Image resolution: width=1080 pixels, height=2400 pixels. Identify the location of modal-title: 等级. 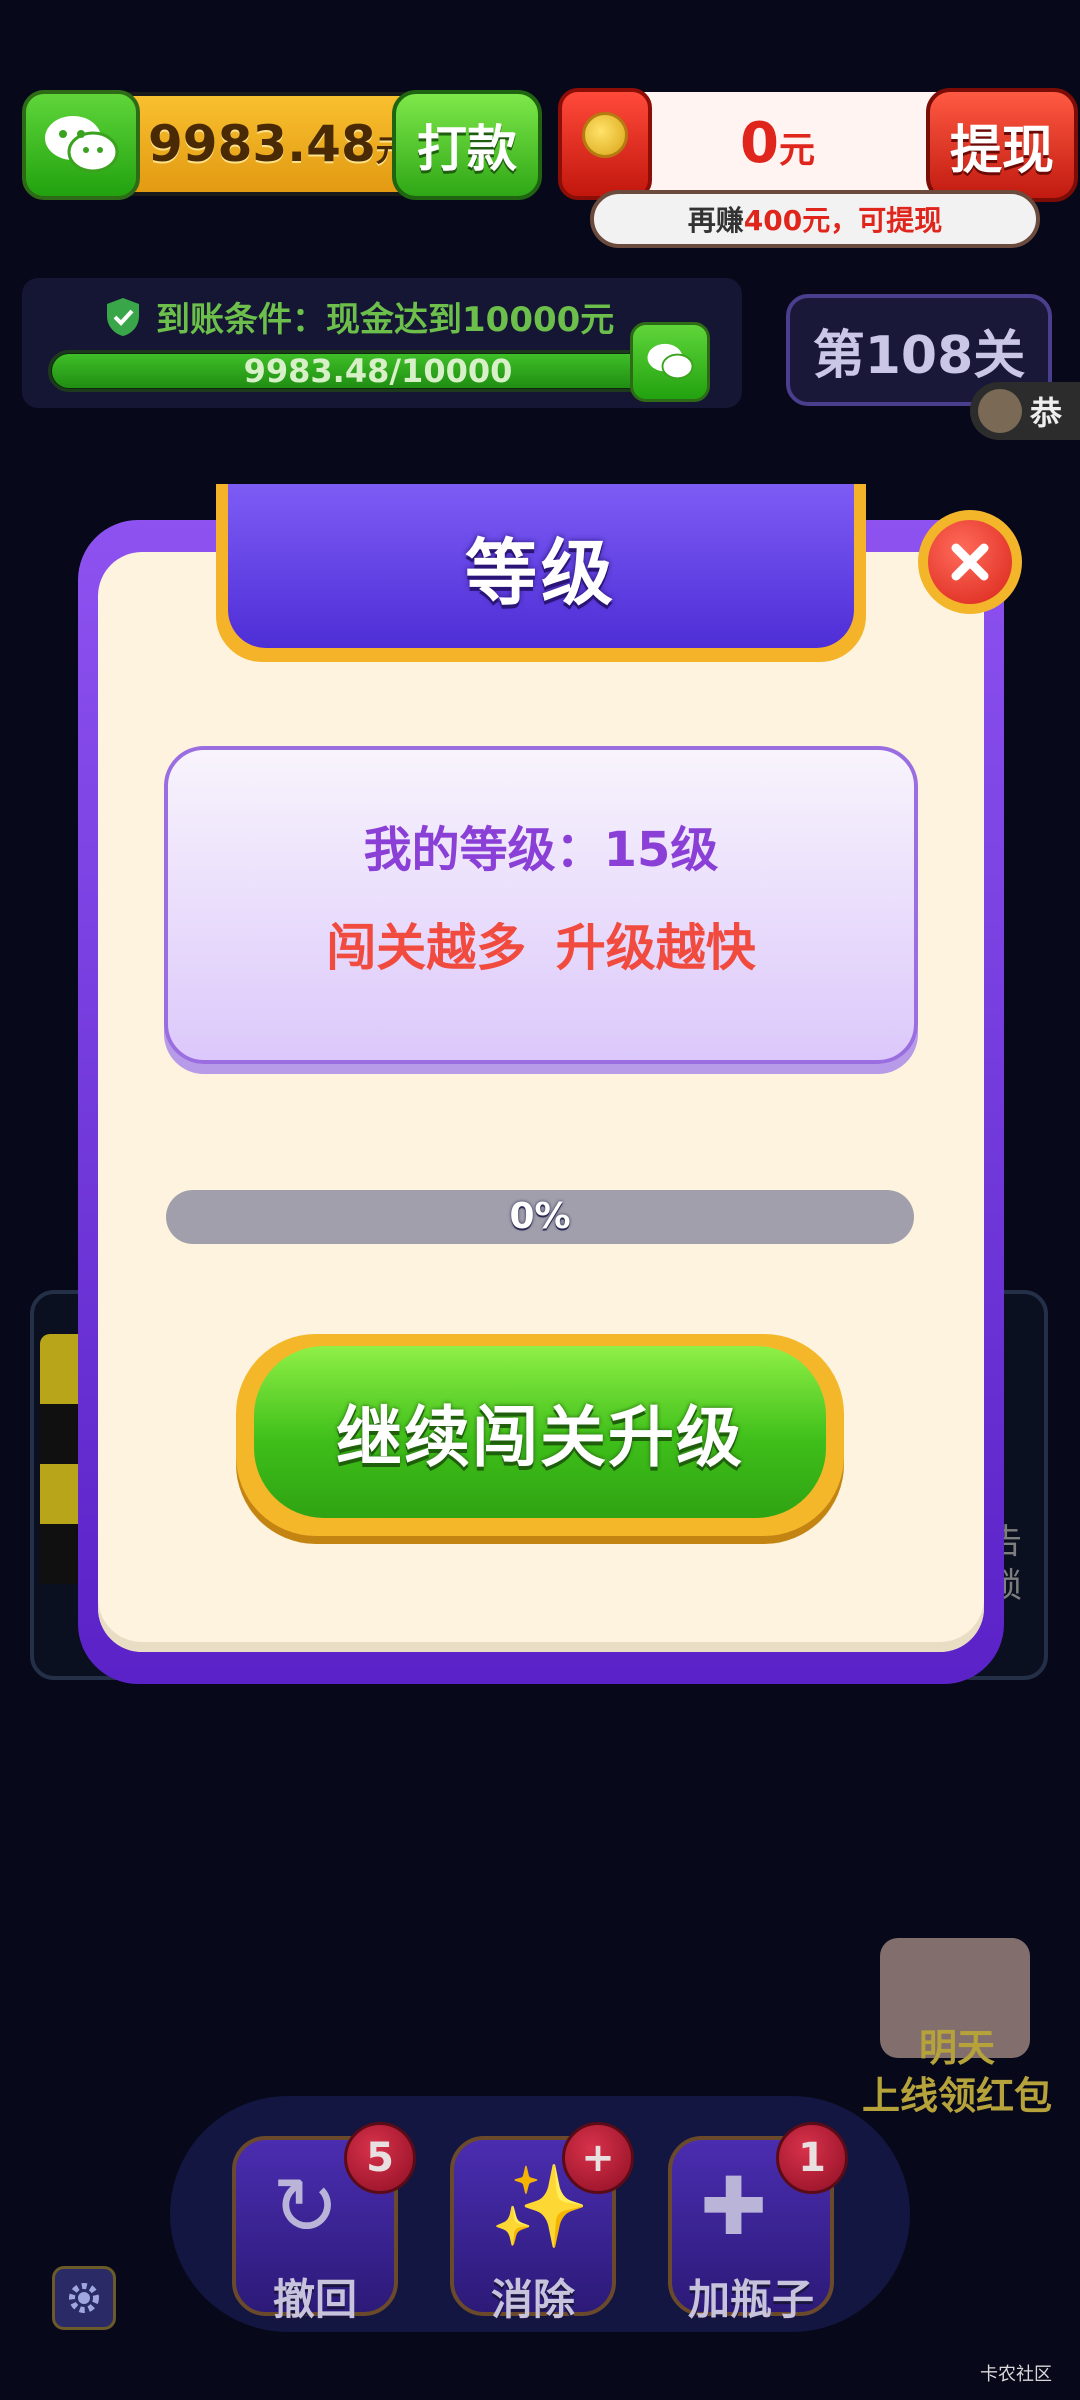
(540, 572).